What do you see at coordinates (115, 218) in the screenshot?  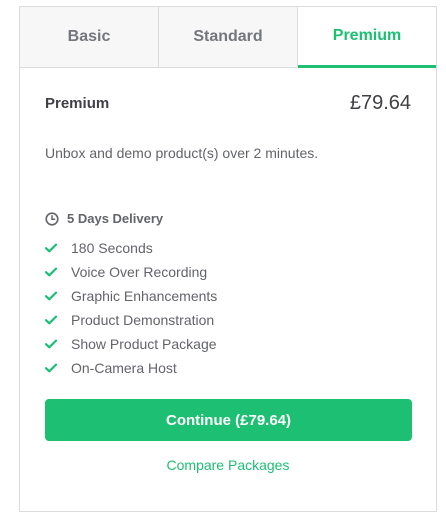 I see `delivery-label: 5 Days Delivery` at bounding box center [115, 218].